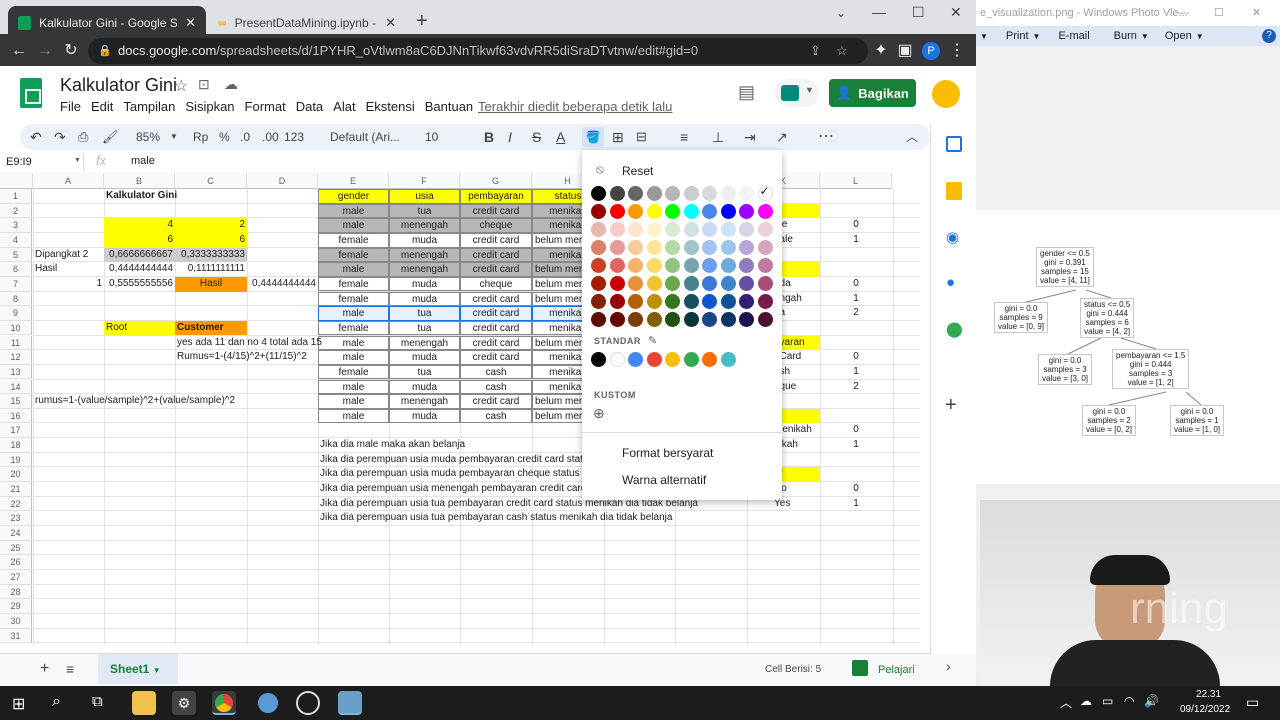 The width and height of the screenshot is (1280, 720). I want to click on increase-decimal-button: .00, so click(270, 137).